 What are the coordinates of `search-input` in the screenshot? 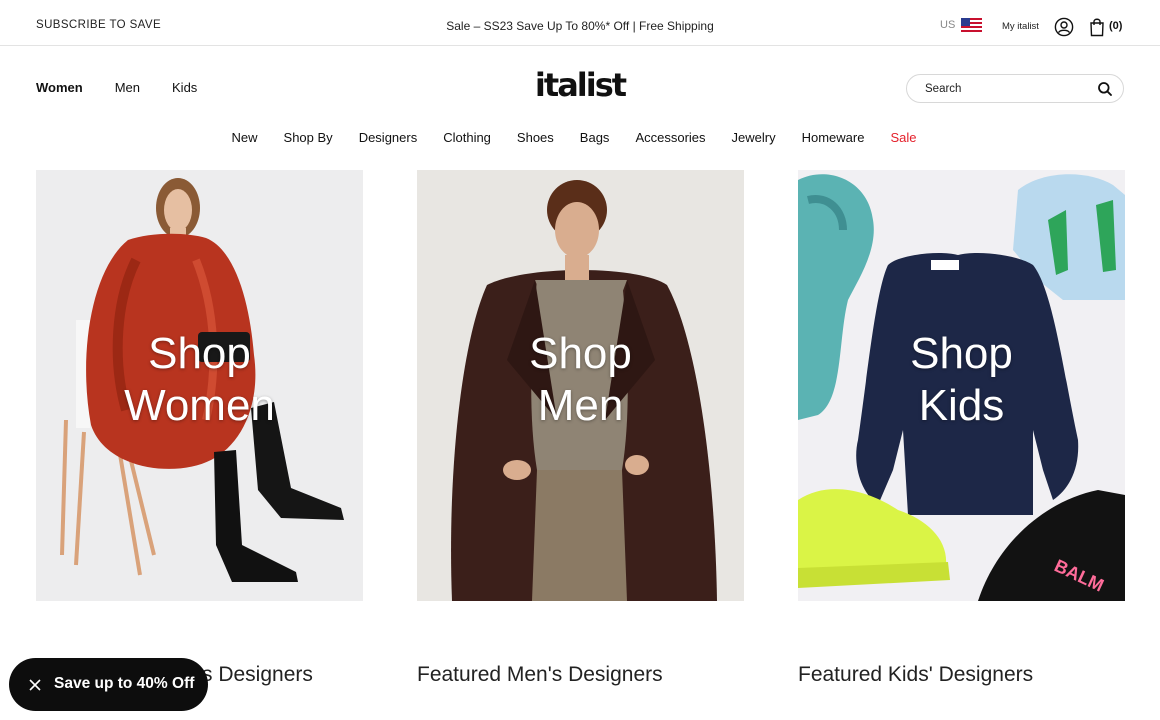 It's located at (1005, 89).